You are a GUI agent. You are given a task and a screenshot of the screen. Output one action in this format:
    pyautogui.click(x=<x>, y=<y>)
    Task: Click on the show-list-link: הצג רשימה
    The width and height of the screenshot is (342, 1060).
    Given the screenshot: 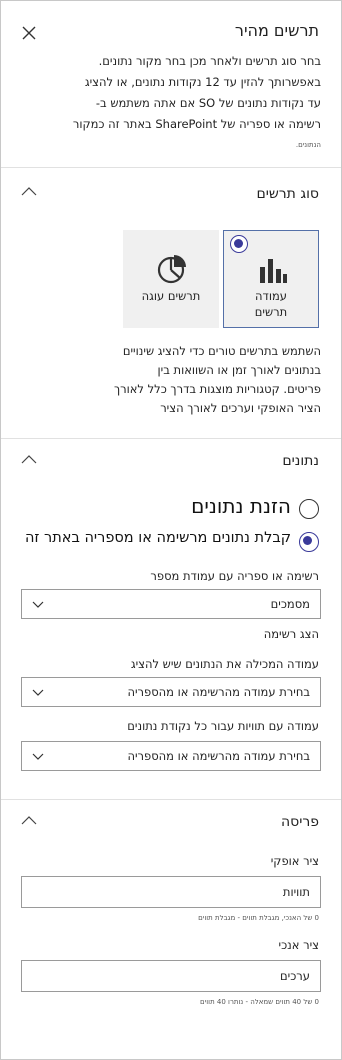 What is the action you would take?
    pyautogui.click(x=291, y=634)
    